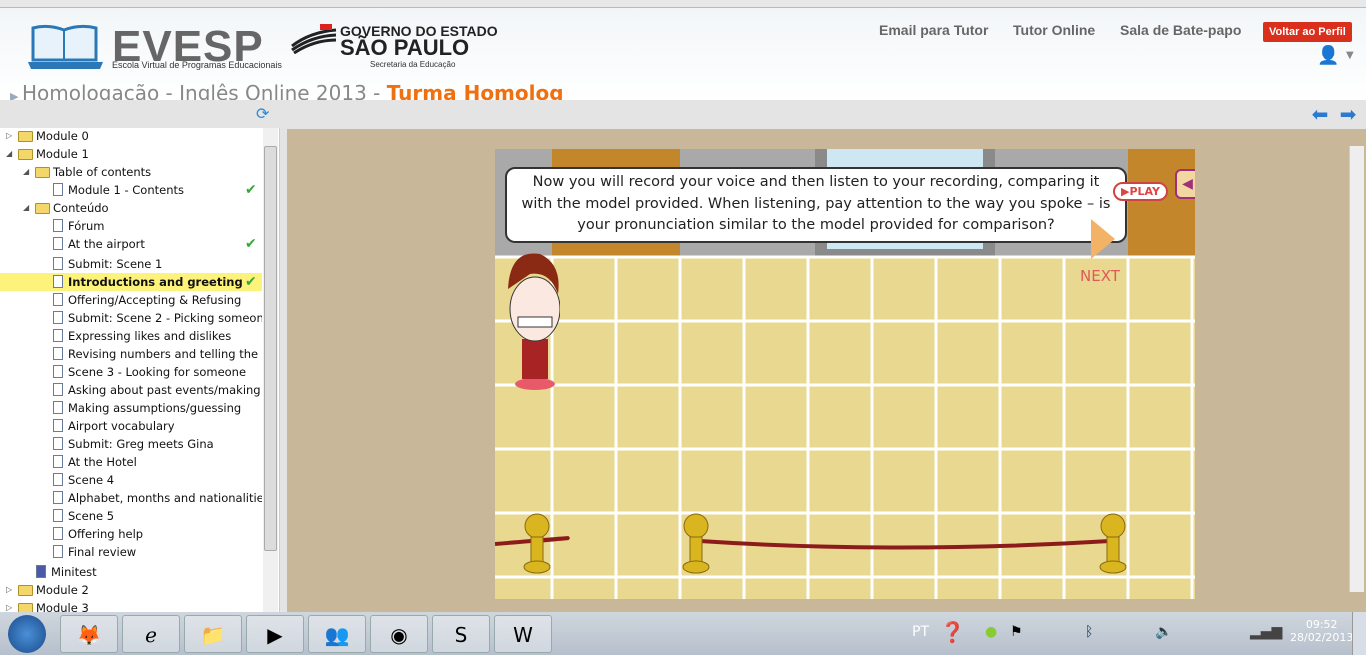 The height and width of the screenshot is (655, 1366). Describe the element at coordinates (131, 534) in the screenshot. I see `tree-item: Offering help` at that location.